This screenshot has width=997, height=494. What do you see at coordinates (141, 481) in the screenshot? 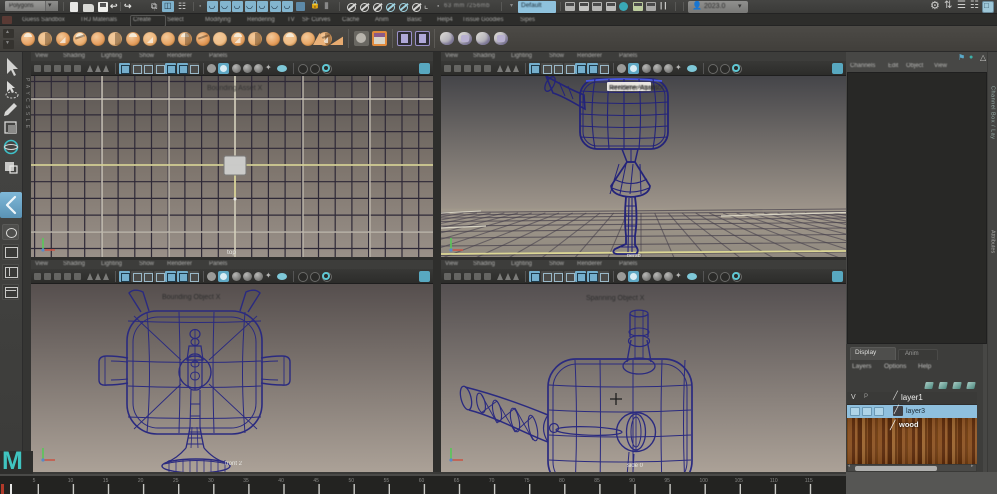
I see `svg-text: 20` at bounding box center [141, 481].